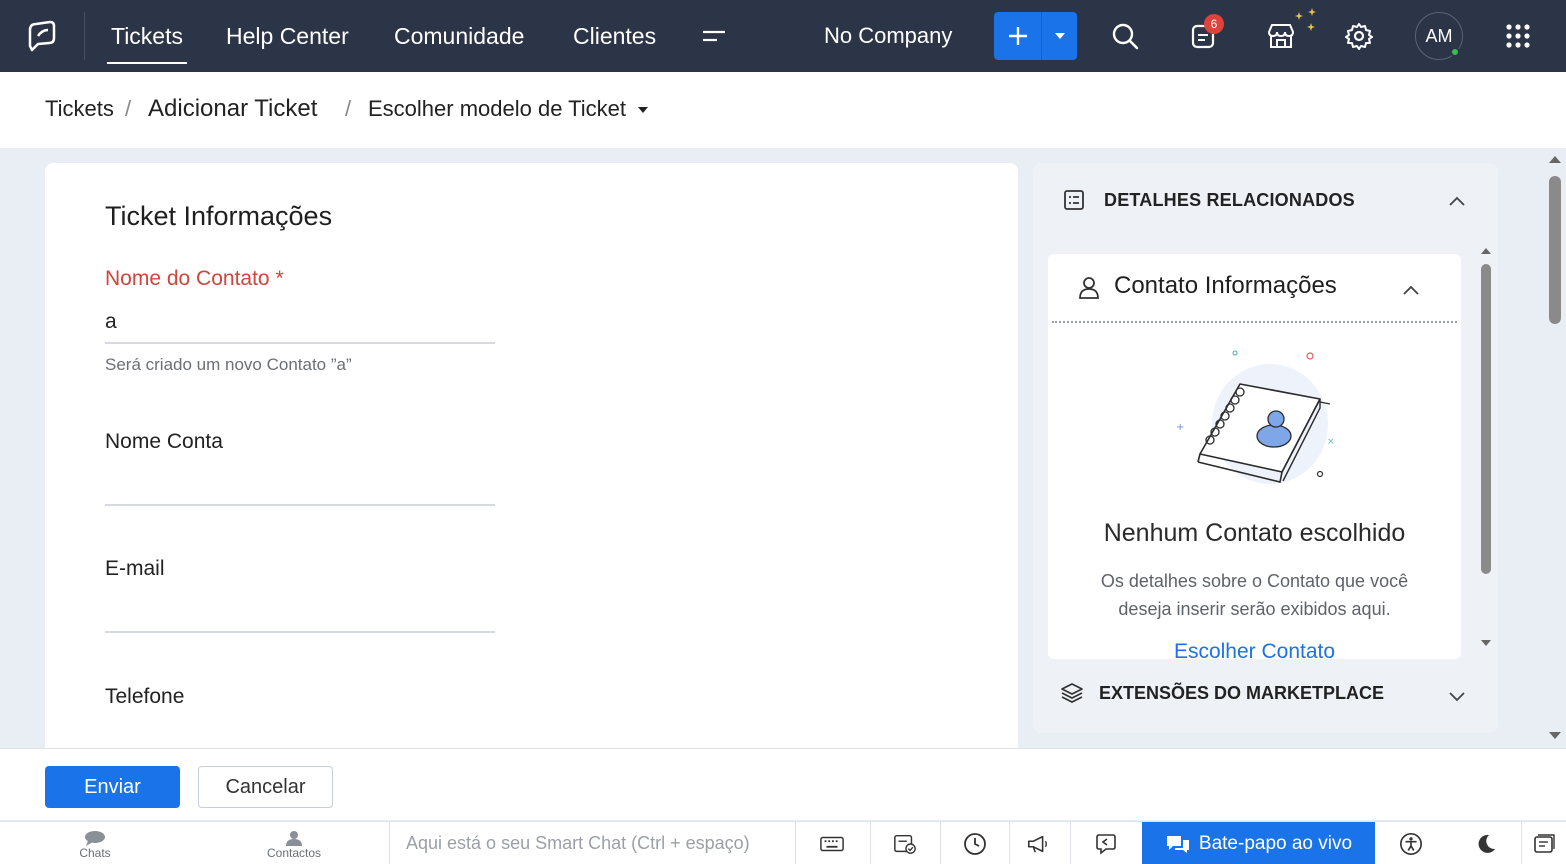 The image size is (1566, 864). What do you see at coordinates (1359, 36) in the screenshot?
I see `settings-gear-icon` at bounding box center [1359, 36].